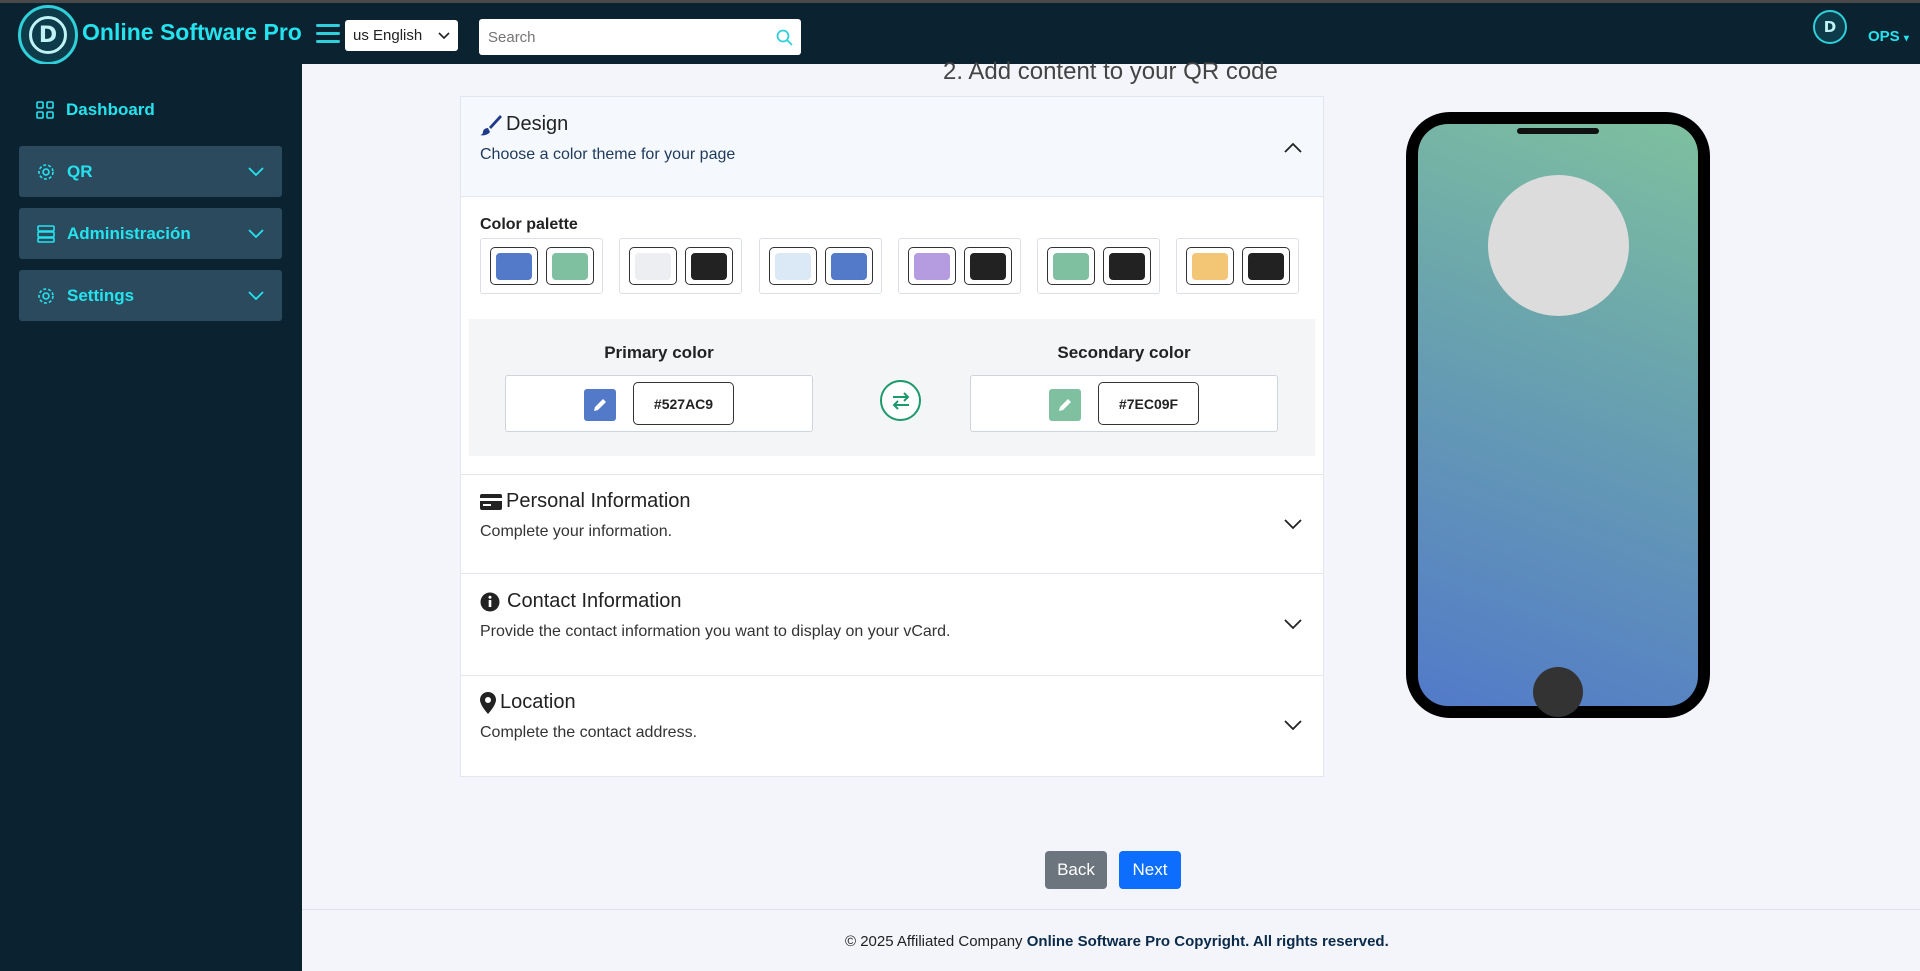 This screenshot has height=971, width=1920. Describe the element at coordinates (784, 37) in the screenshot. I see `search-icon` at that location.